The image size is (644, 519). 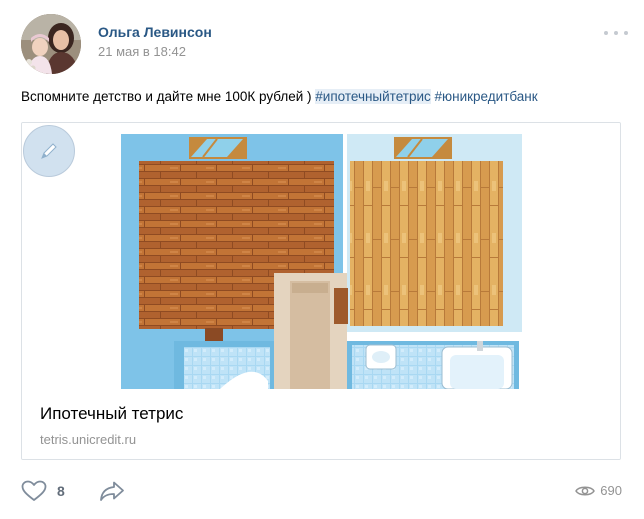 I want to click on more-actions-button, so click(x=616, y=33).